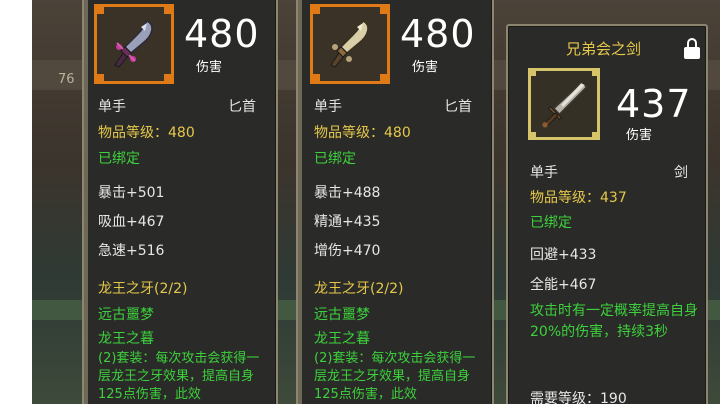  What do you see at coordinates (692, 53) in the screenshot?
I see `lock-body` at bounding box center [692, 53].